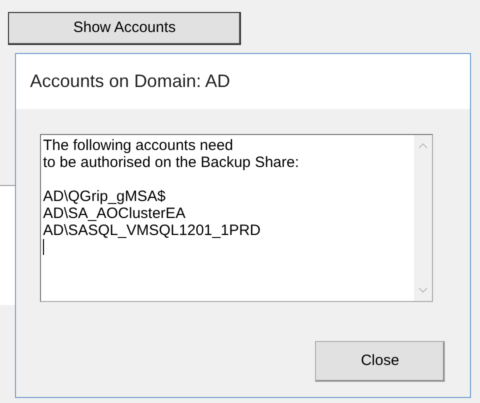  What do you see at coordinates (124, 28) in the screenshot?
I see `show-accounts-button: Show Accounts` at bounding box center [124, 28].